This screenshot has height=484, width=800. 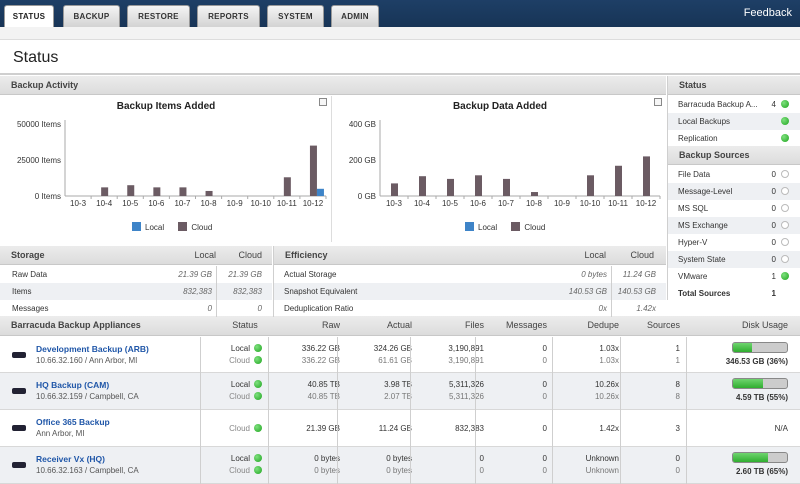 What do you see at coordinates (761, 471) in the screenshot?
I see `disk-usage-text: 2.60 TB (65%)` at bounding box center [761, 471].